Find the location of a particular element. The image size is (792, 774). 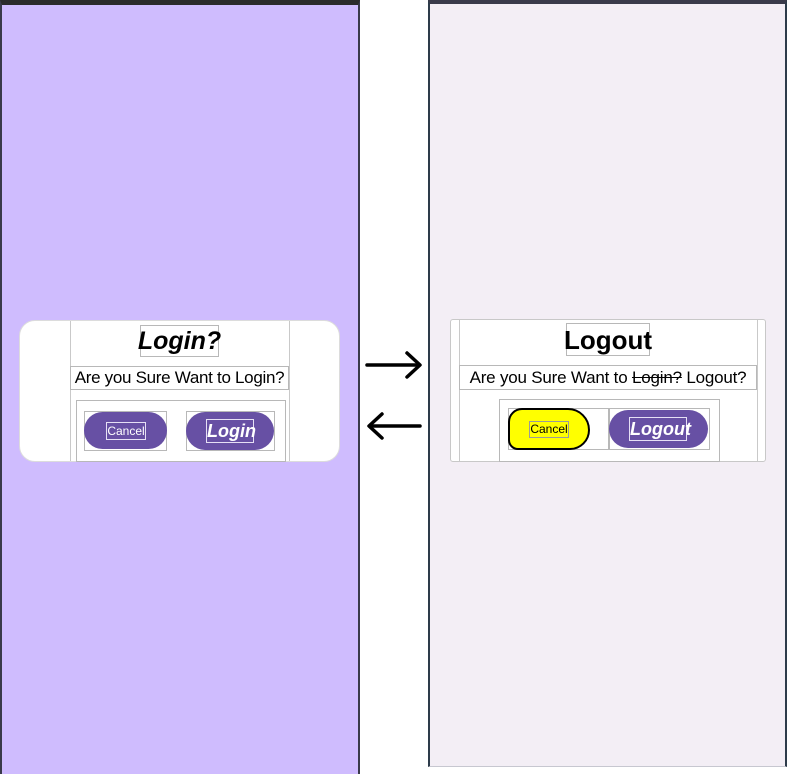

logout-dialog-title: Logout is located at coordinates (608, 340).